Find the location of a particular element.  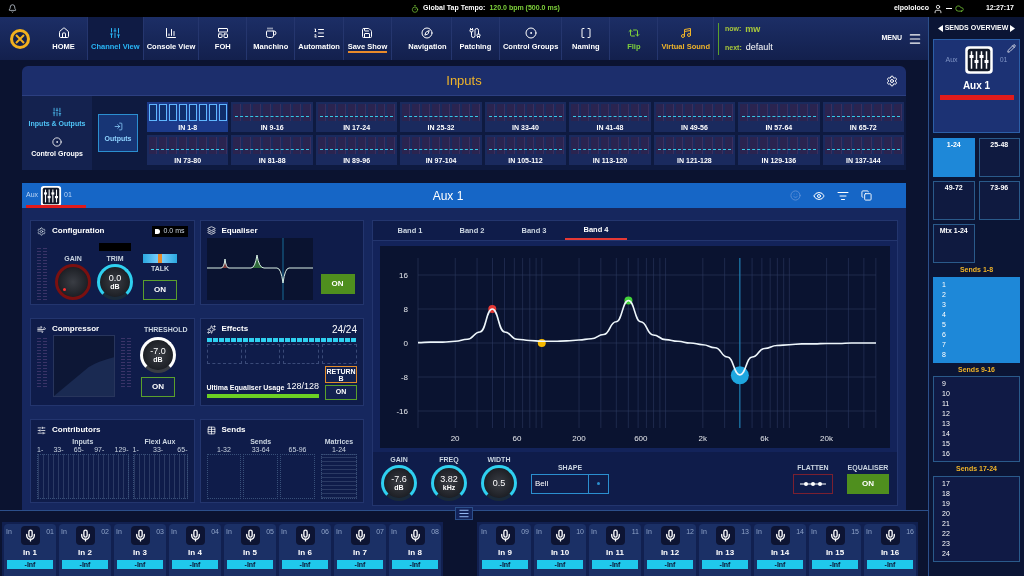

list-icon is located at coordinates (843, 195).